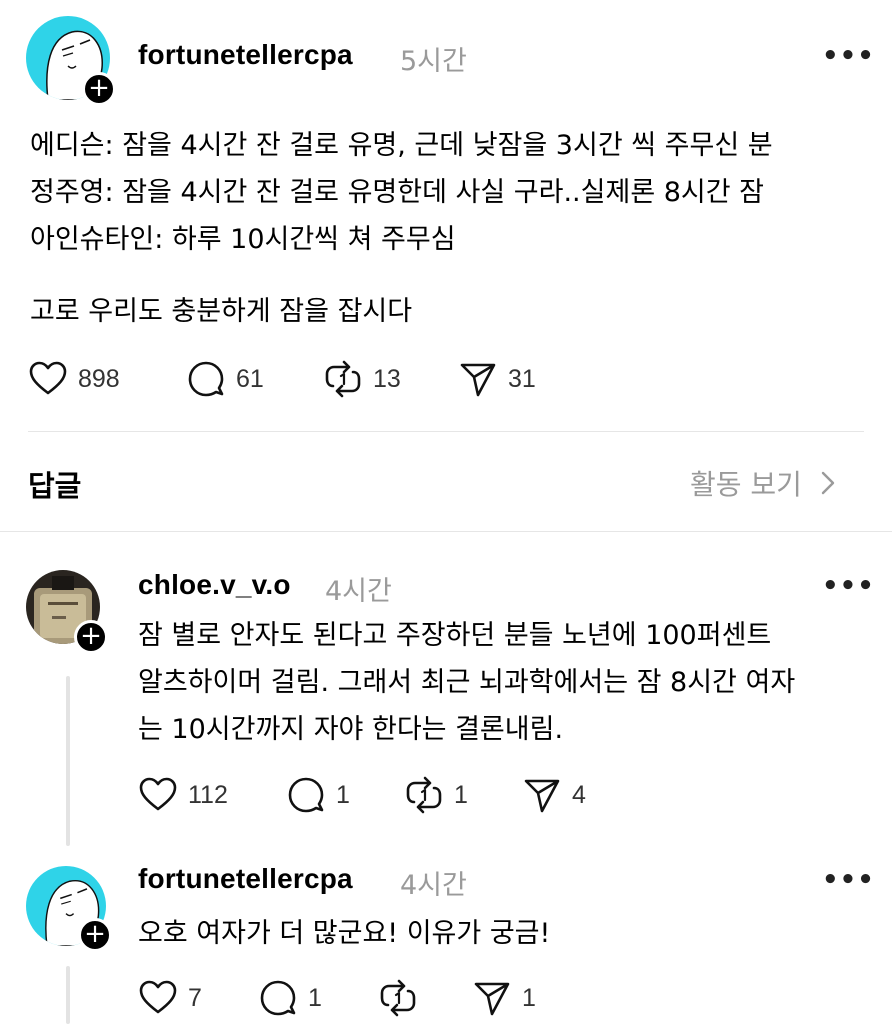 Image resolution: width=892 pixels, height=1024 pixels. What do you see at coordinates (99, 378) in the screenshot?
I see `like-count: 898` at bounding box center [99, 378].